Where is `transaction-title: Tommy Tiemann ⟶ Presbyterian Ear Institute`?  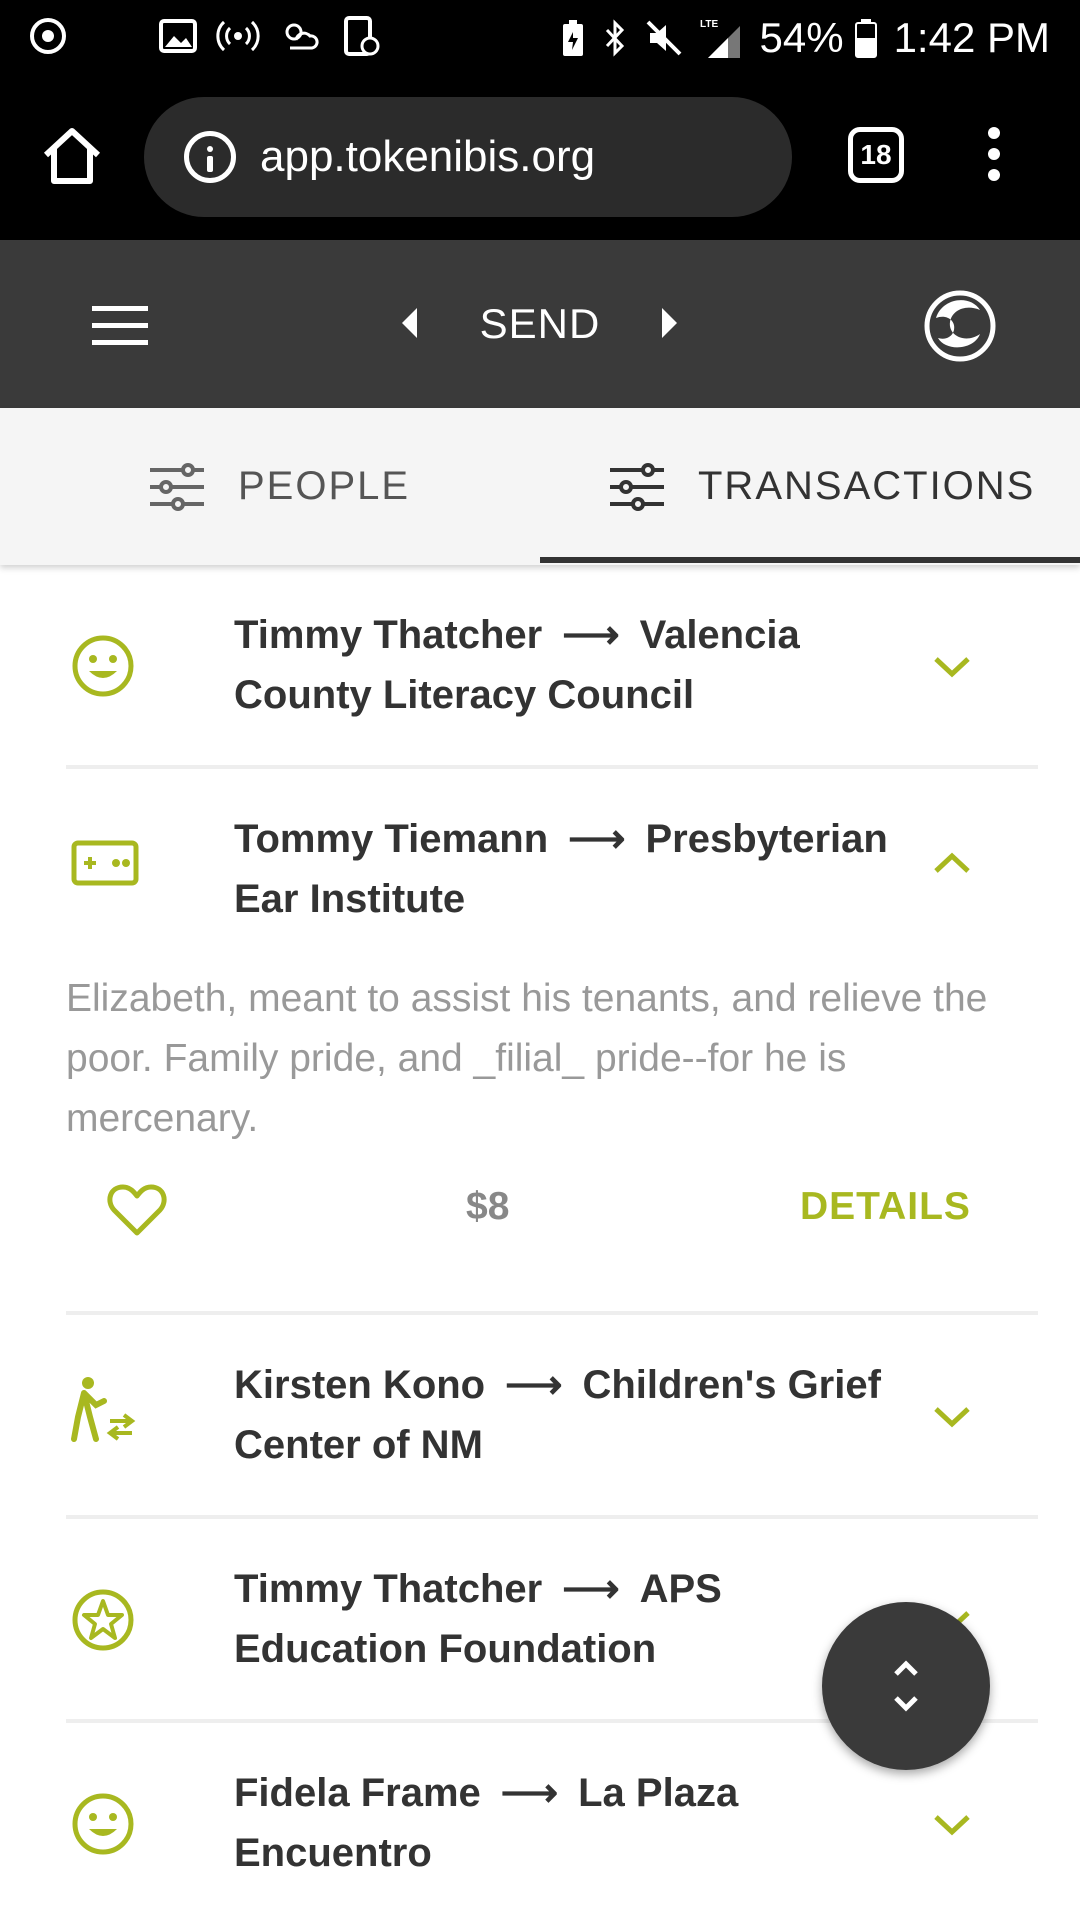 transaction-title: Tommy Tiemann ⟶ Presbyterian Ear Institute is located at coordinates (561, 869).